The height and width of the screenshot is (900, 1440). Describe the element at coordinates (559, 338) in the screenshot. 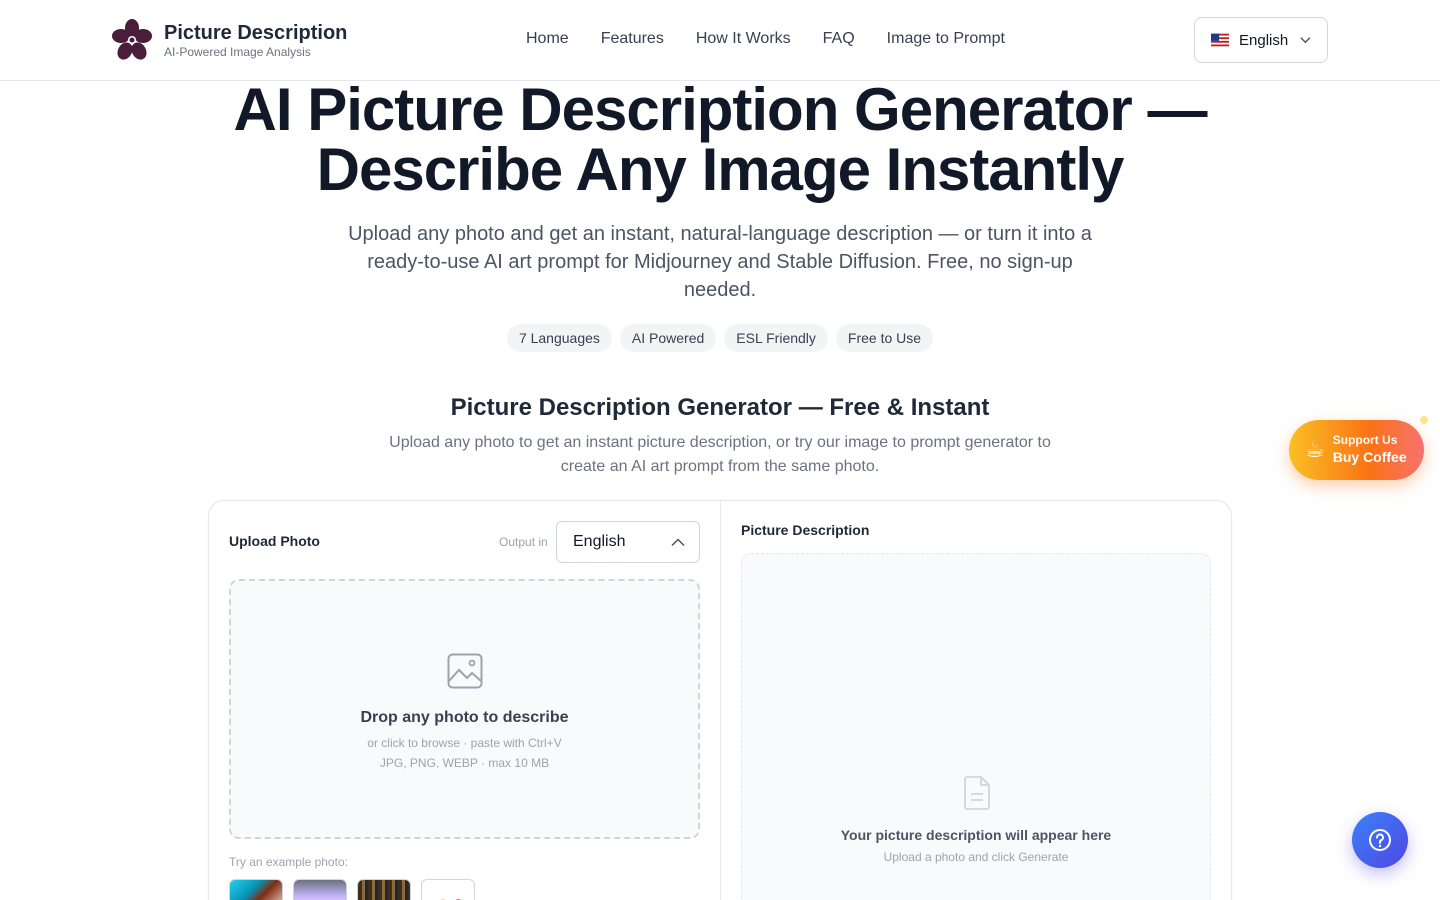

I see `tag-languages: 7 Languages` at that location.